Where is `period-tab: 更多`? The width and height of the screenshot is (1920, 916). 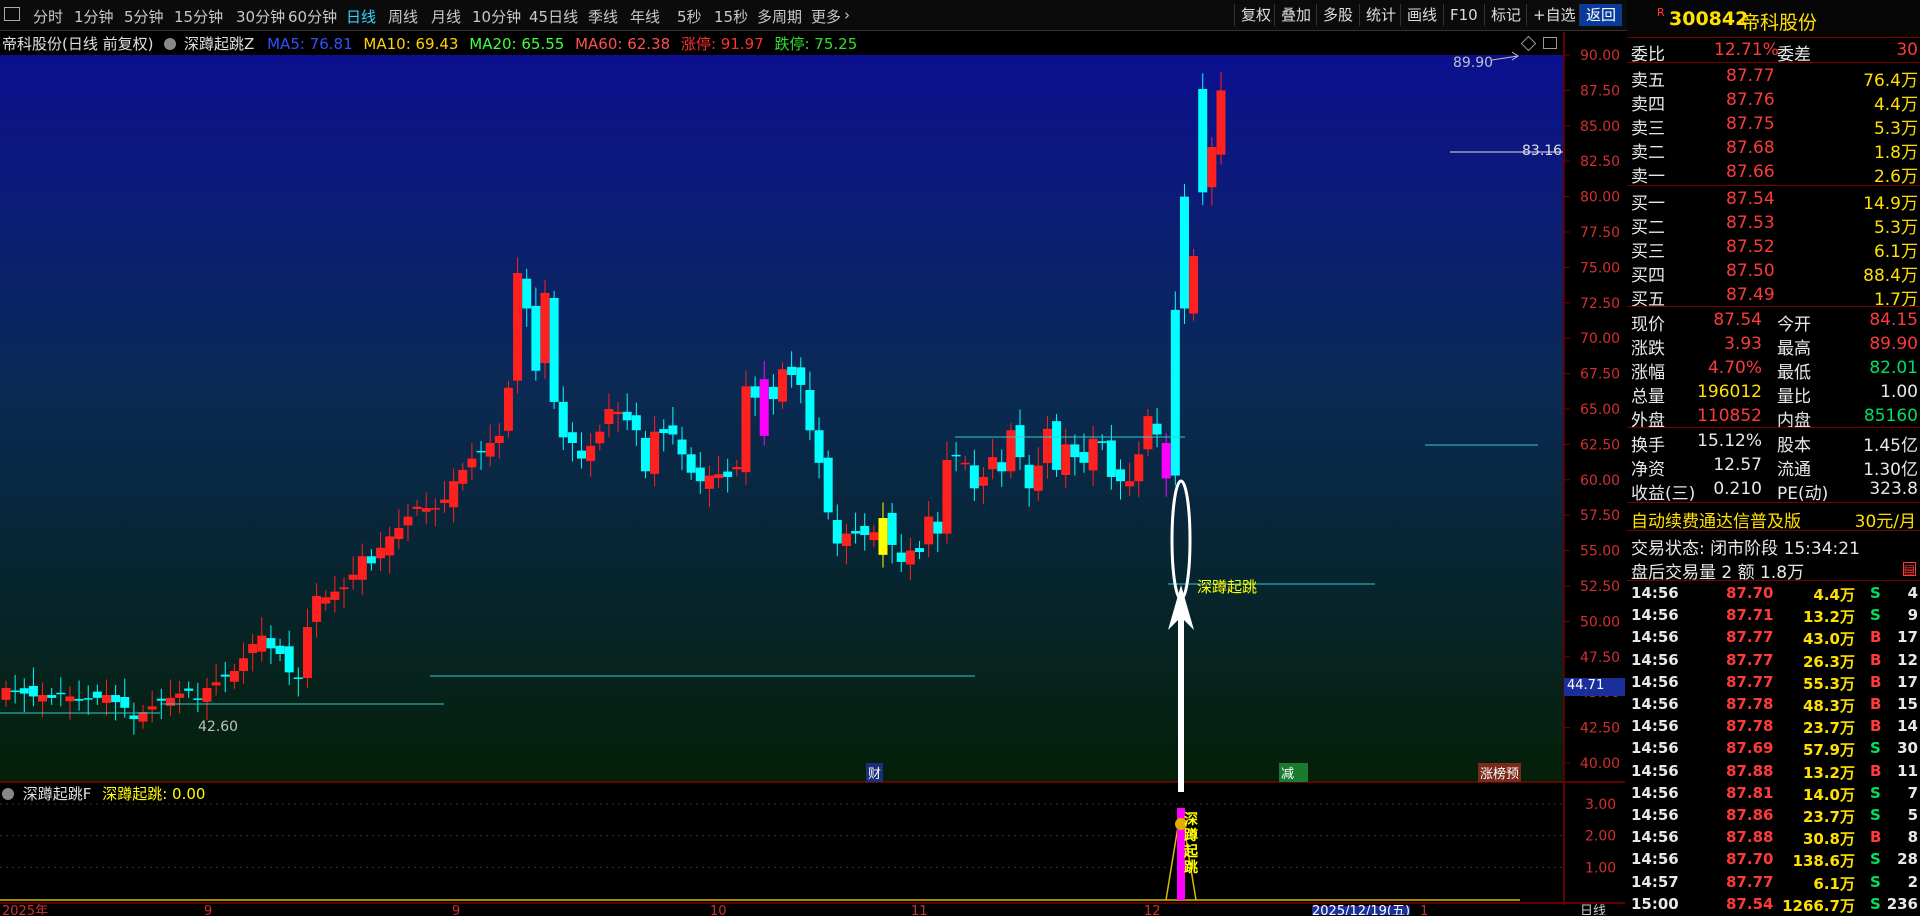 period-tab: 更多 is located at coordinates (826, 16).